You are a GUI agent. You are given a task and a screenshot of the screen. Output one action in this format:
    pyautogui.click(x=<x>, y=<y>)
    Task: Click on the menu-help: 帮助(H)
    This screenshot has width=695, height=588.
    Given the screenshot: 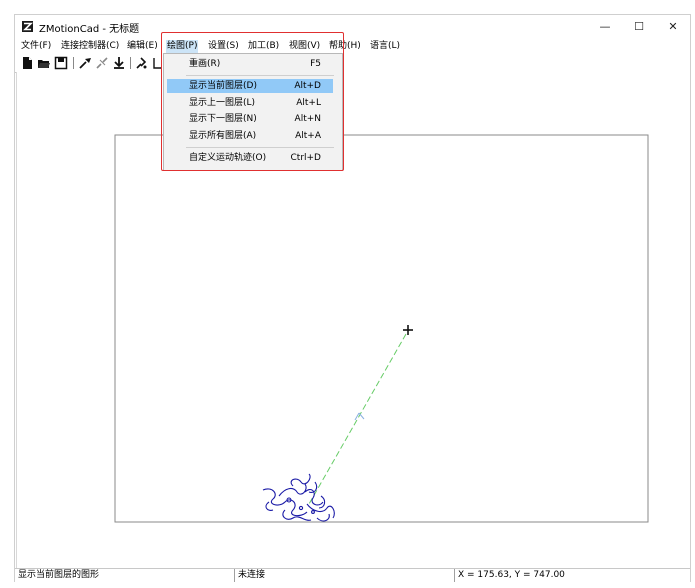 What is the action you would take?
    pyautogui.click(x=345, y=46)
    